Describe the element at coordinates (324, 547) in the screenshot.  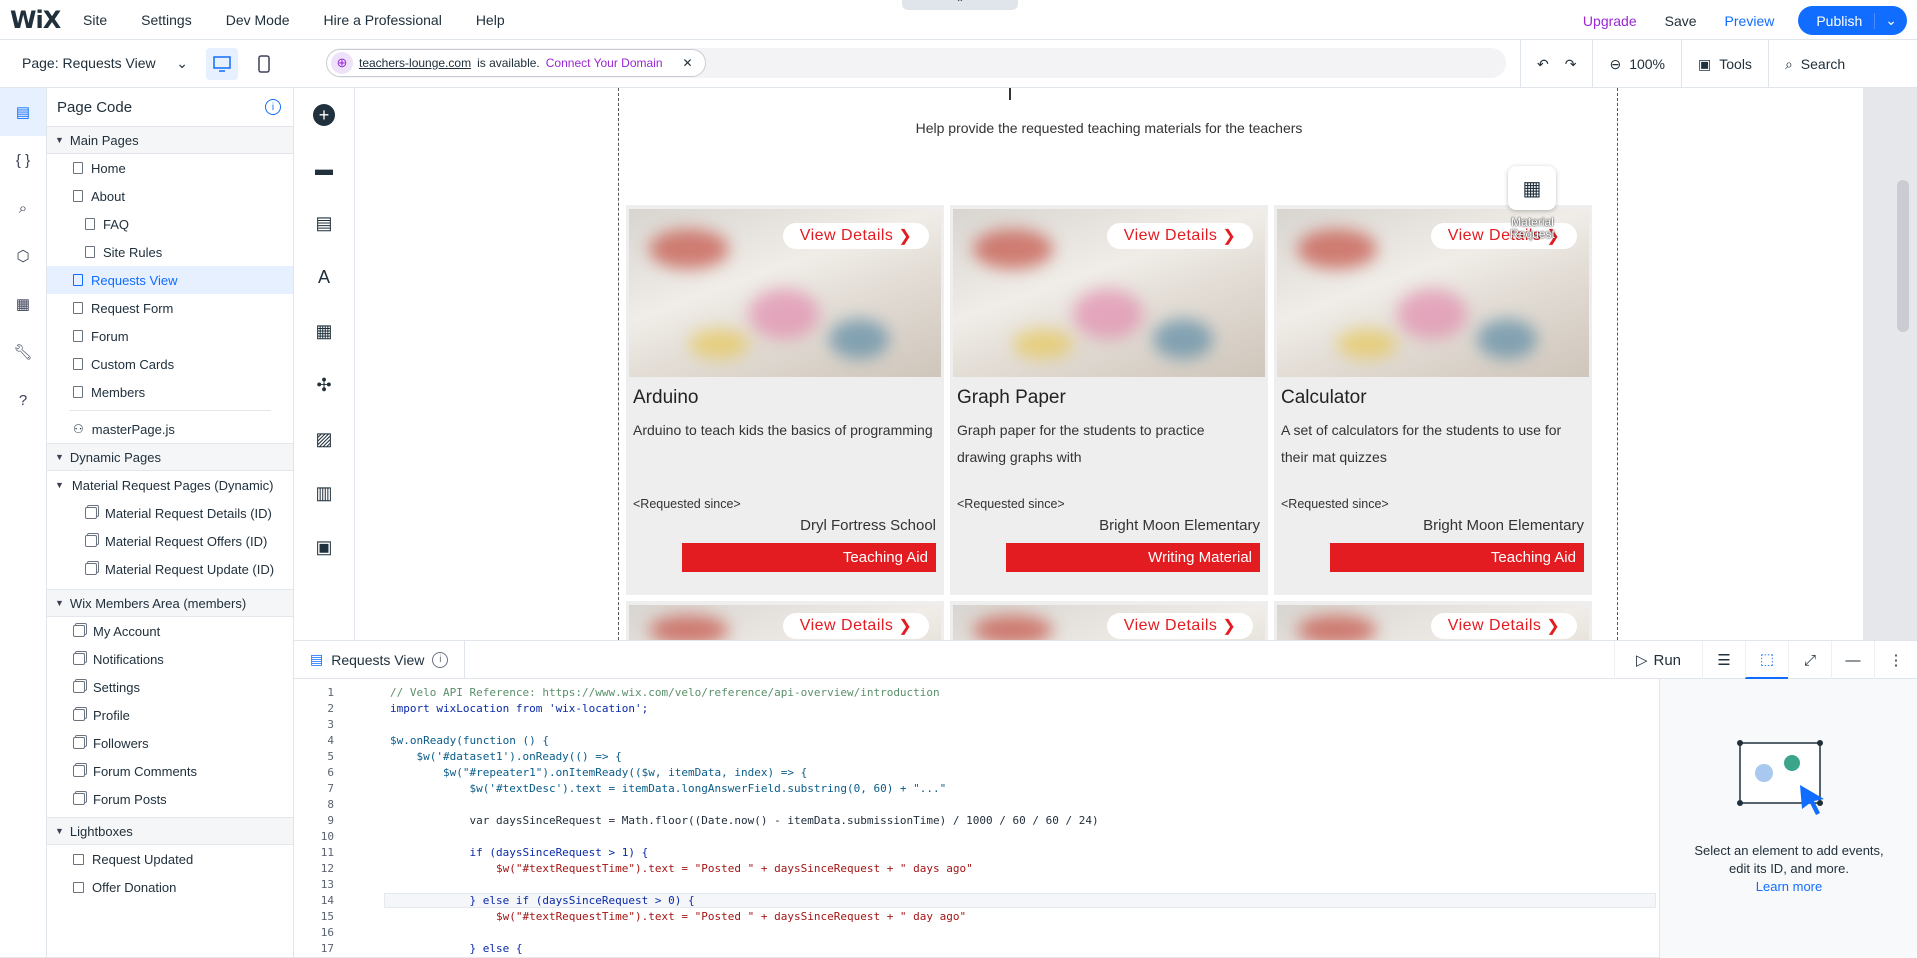
I see `business-icon: ▣` at that location.